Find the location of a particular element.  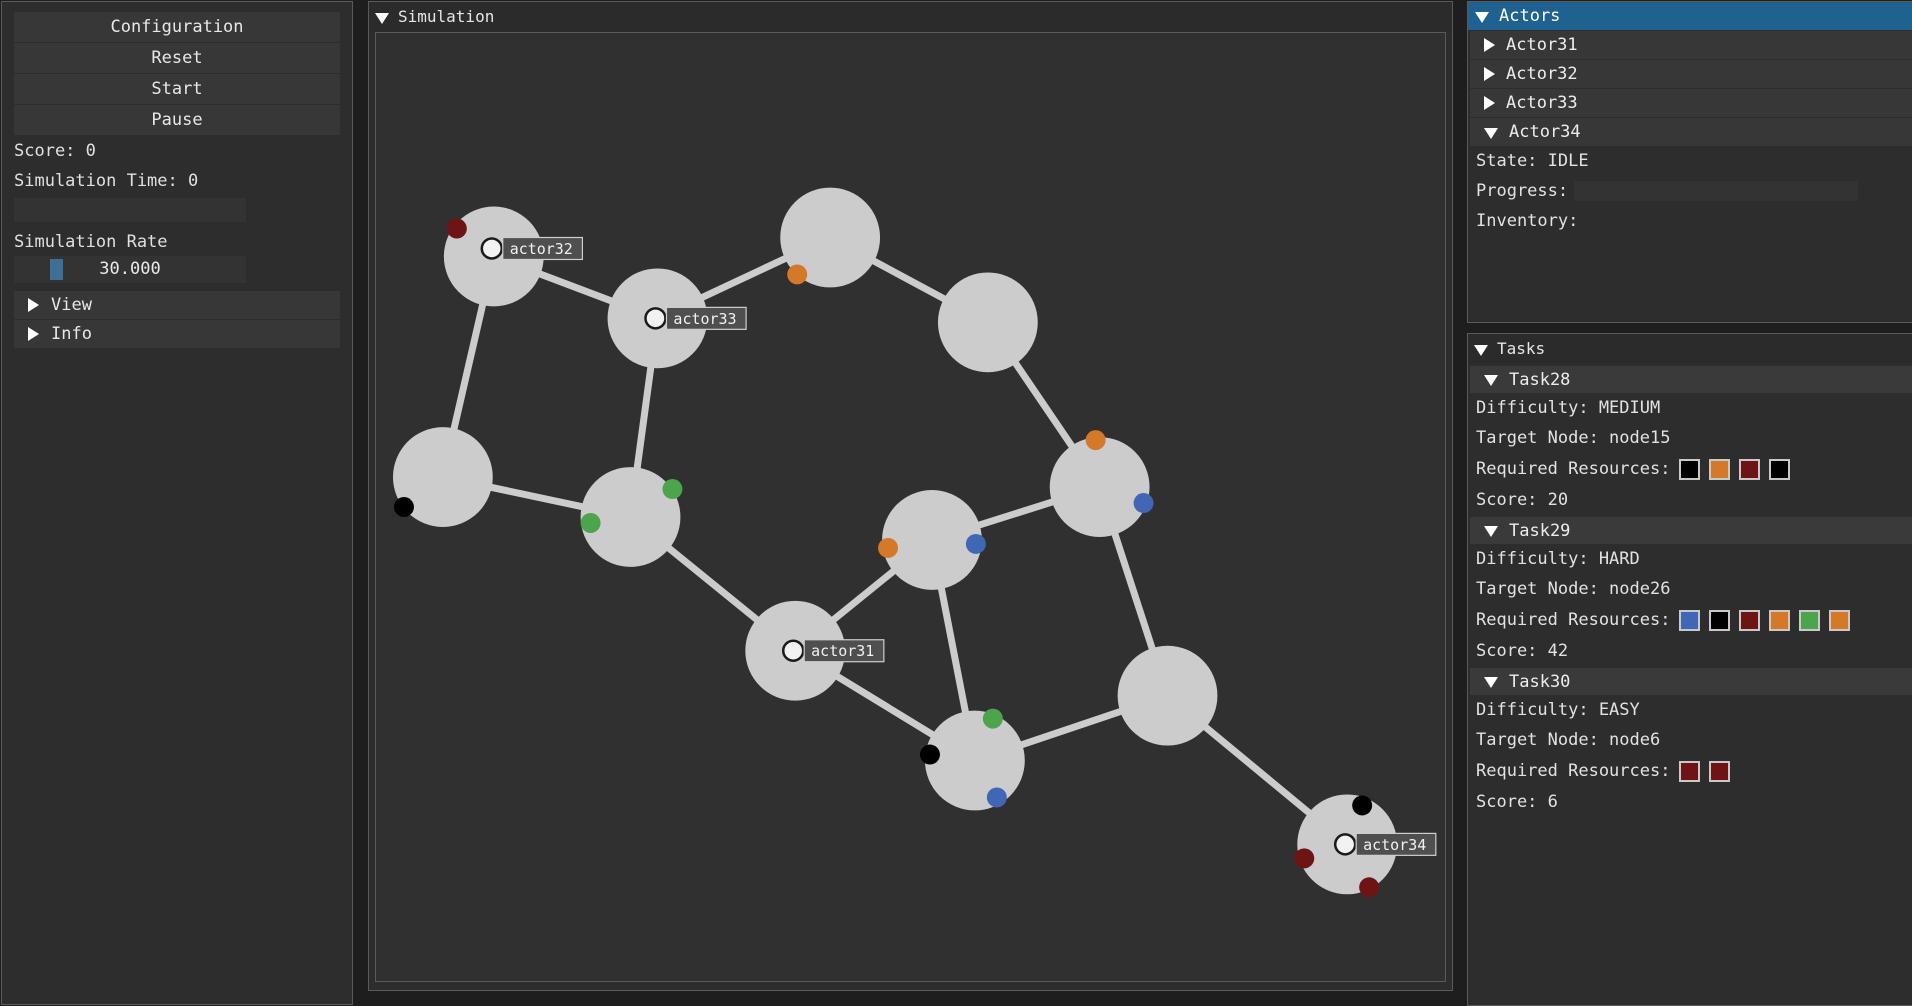

task-difficulty: Difficulty: MEDIUM is located at coordinates (1568, 408).